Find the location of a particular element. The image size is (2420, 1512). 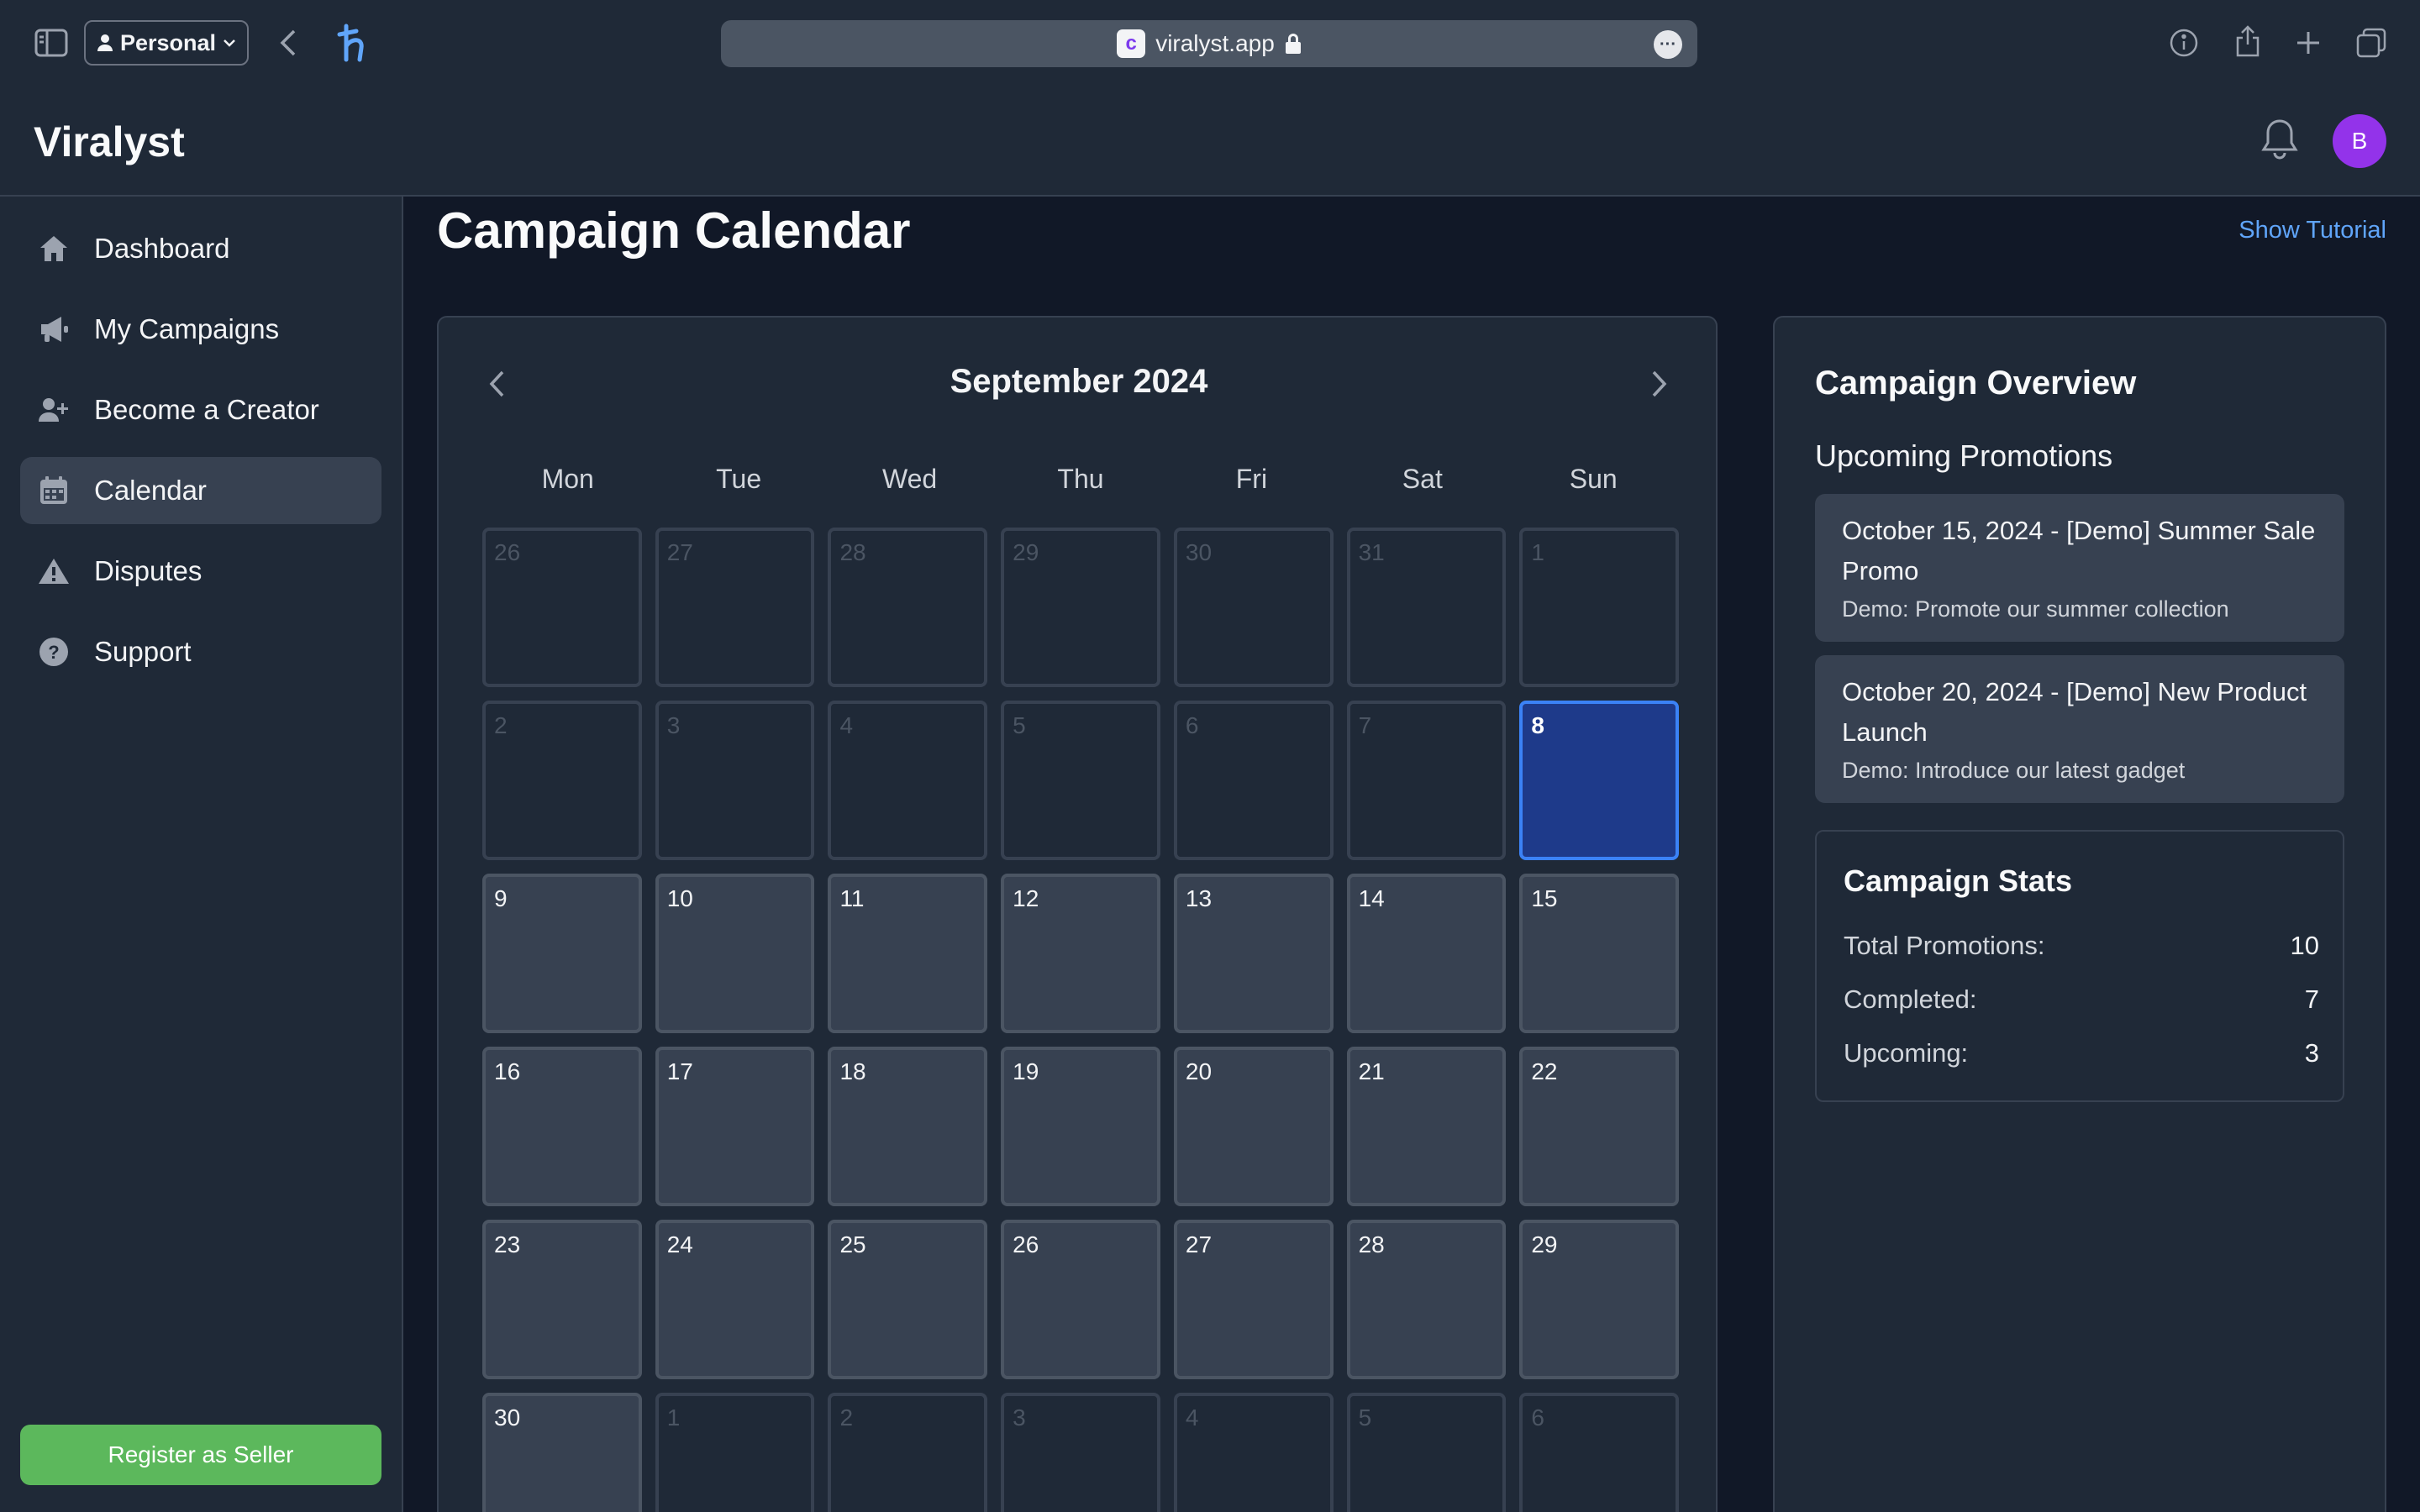

calendar-day: 25 is located at coordinates (908, 1299).